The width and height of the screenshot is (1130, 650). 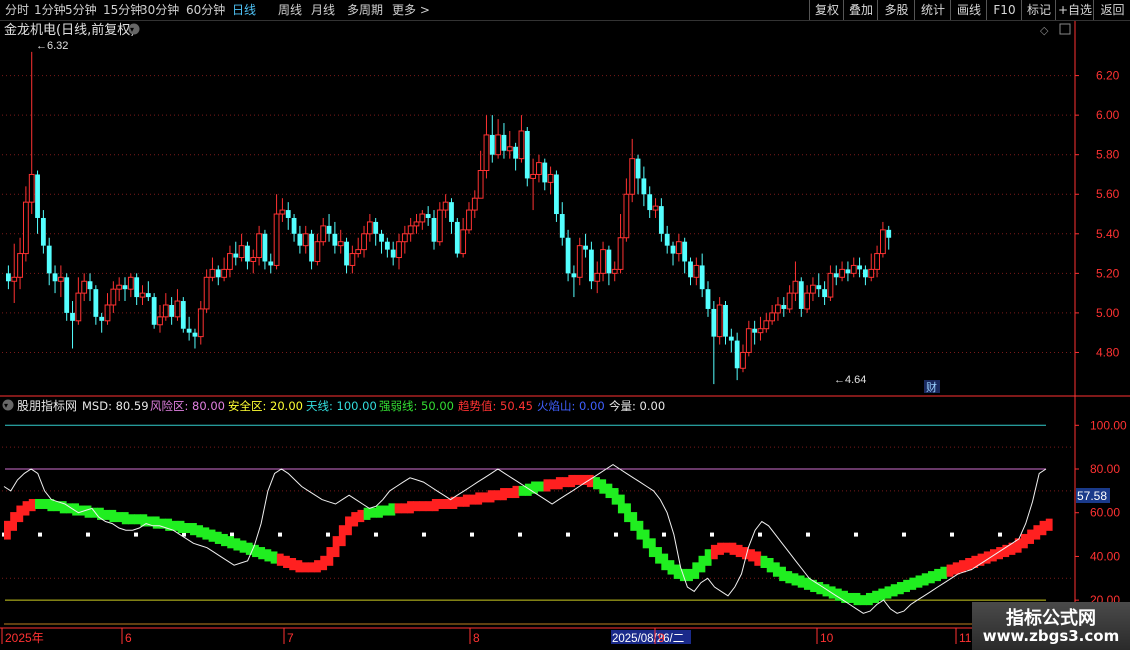 What do you see at coordinates (132, 29) in the screenshot?
I see `title-dropdown-chevron-icon: ▾` at bounding box center [132, 29].